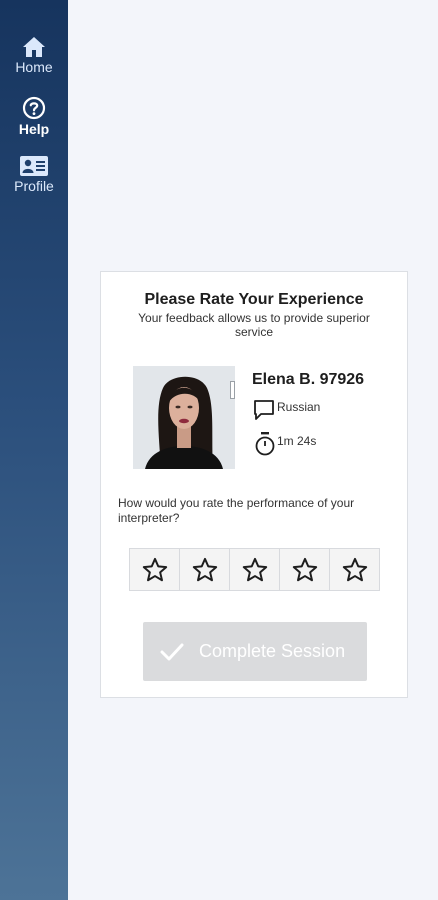 The width and height of the screenshot is (438, 900). I want to click on sidebar-item-help: Help, so click(34, 116).